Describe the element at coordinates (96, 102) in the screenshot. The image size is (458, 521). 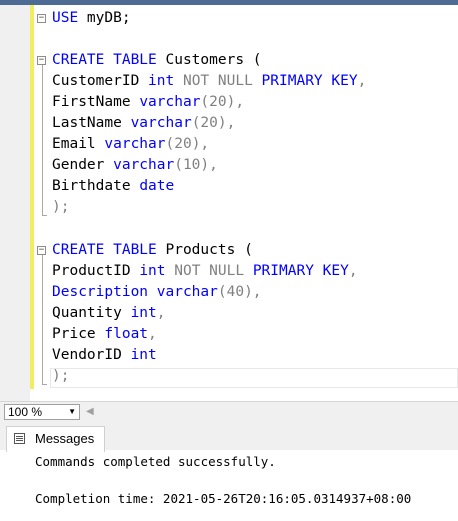
I see `column-name: FirstName` at that location.